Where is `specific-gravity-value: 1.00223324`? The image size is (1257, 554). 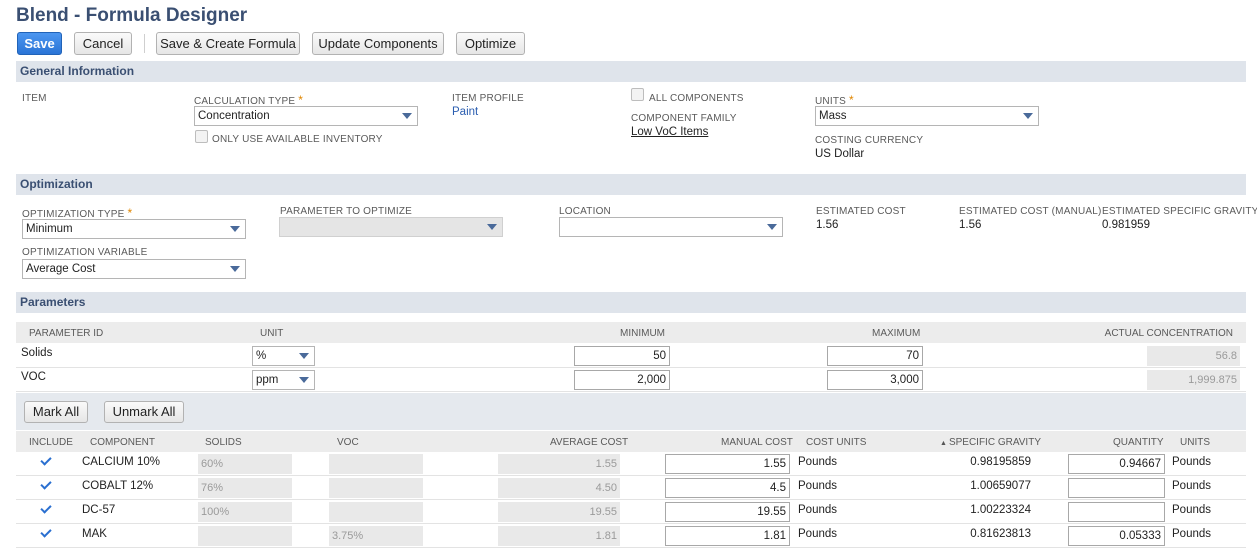 specific-gravity-value: 1.00223324 is located at coordinates (1000, 510).